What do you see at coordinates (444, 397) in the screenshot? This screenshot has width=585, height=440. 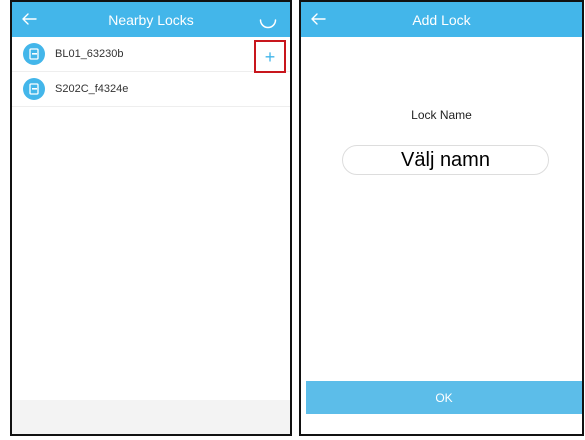 I see `ok-button: OK` at bounding box center [444, 397].